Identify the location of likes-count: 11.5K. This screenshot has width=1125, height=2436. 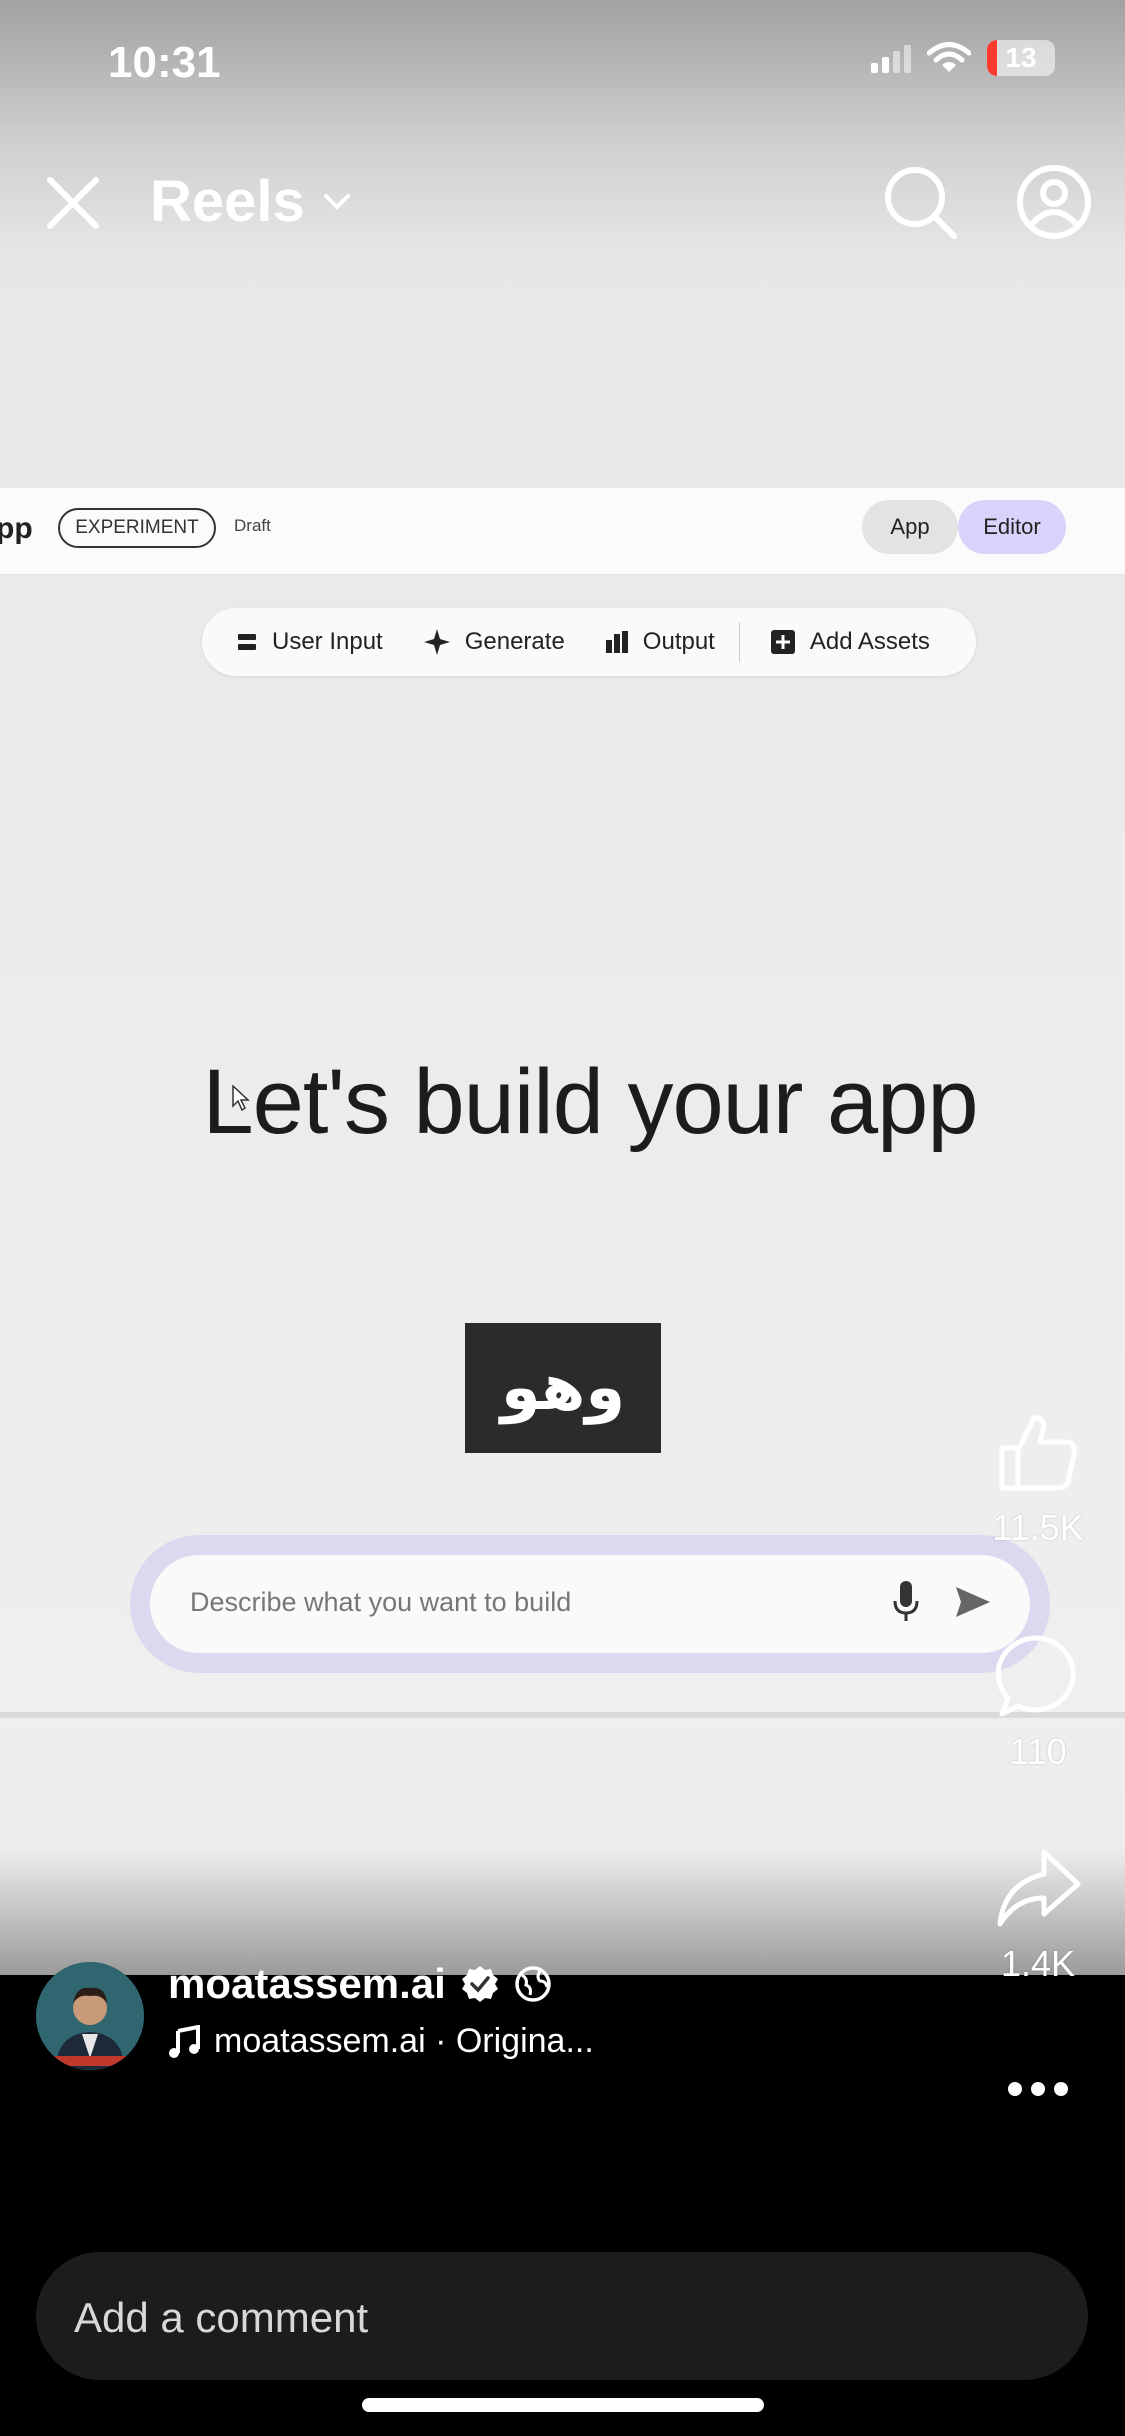
(1038, 1527).